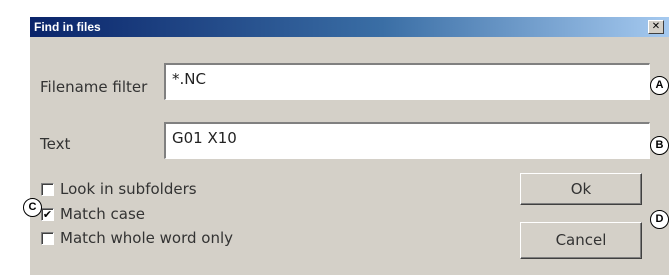  I want to click on close-button: ✕, so click(656, 27).